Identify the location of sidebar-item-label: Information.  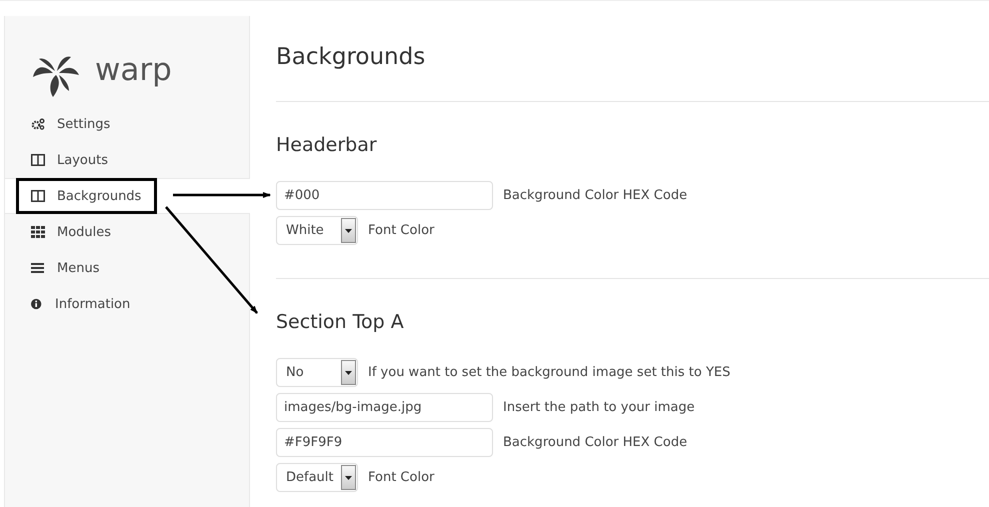
(92, 304).